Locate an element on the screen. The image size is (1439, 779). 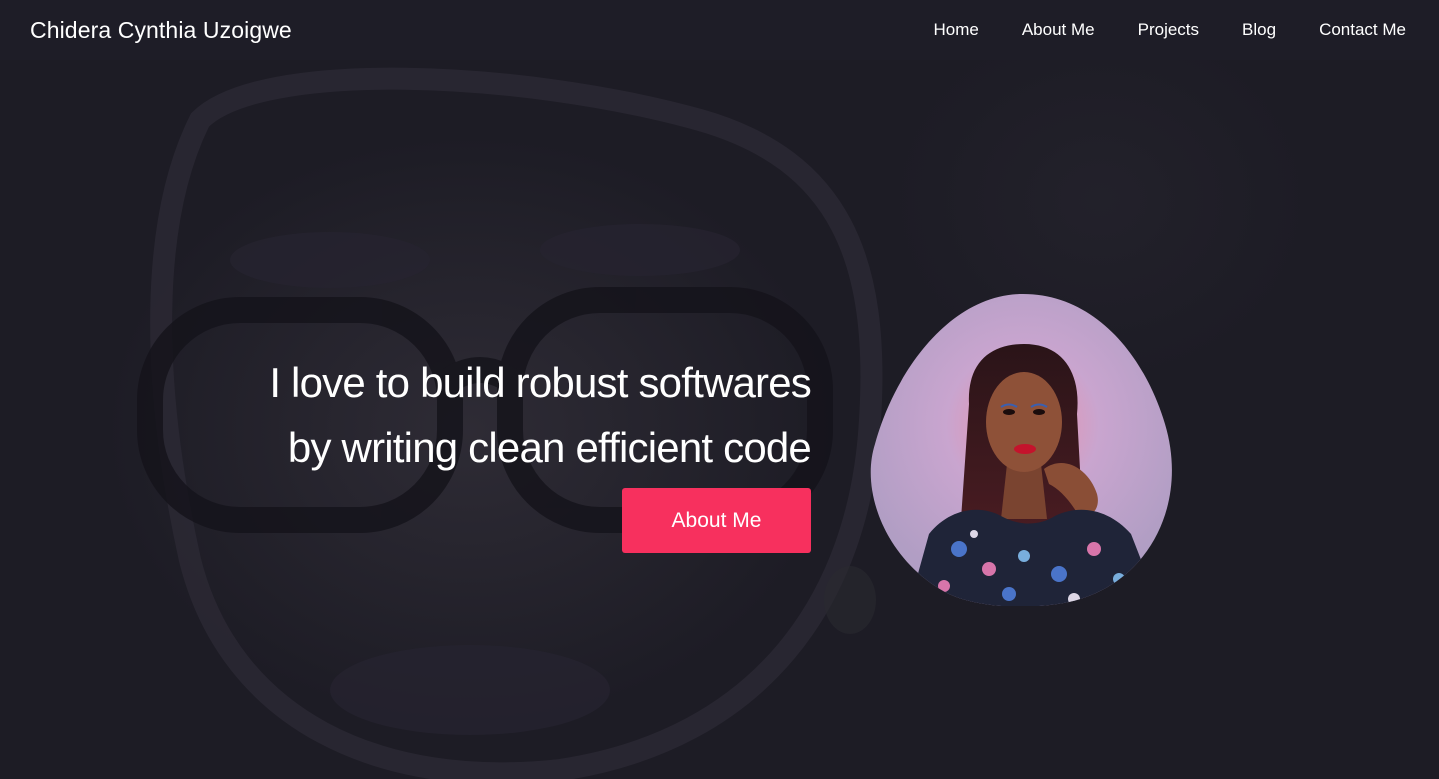
site-brand-link: Chidera Cynthia Uzoigwe is located at coordinates (161, 30).